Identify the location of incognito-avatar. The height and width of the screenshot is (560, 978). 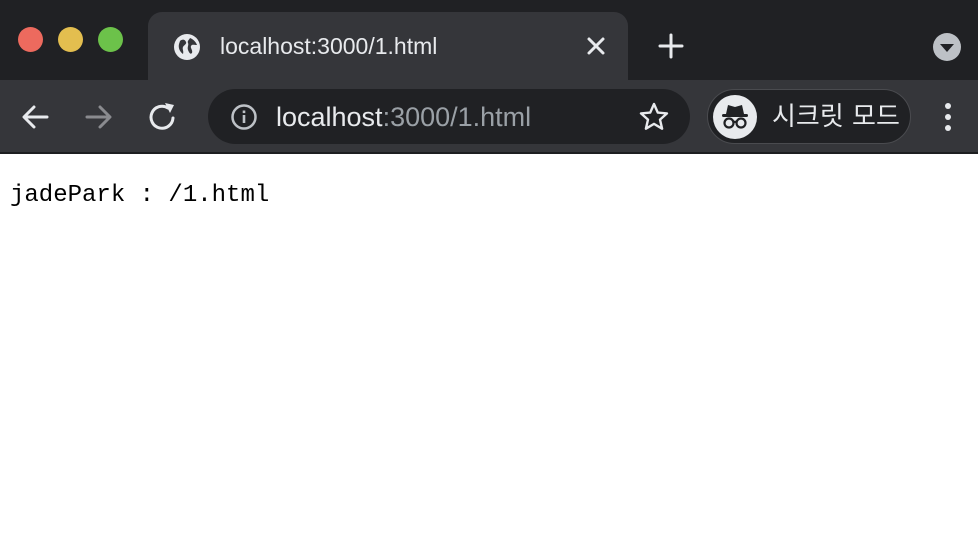
(735, 117).